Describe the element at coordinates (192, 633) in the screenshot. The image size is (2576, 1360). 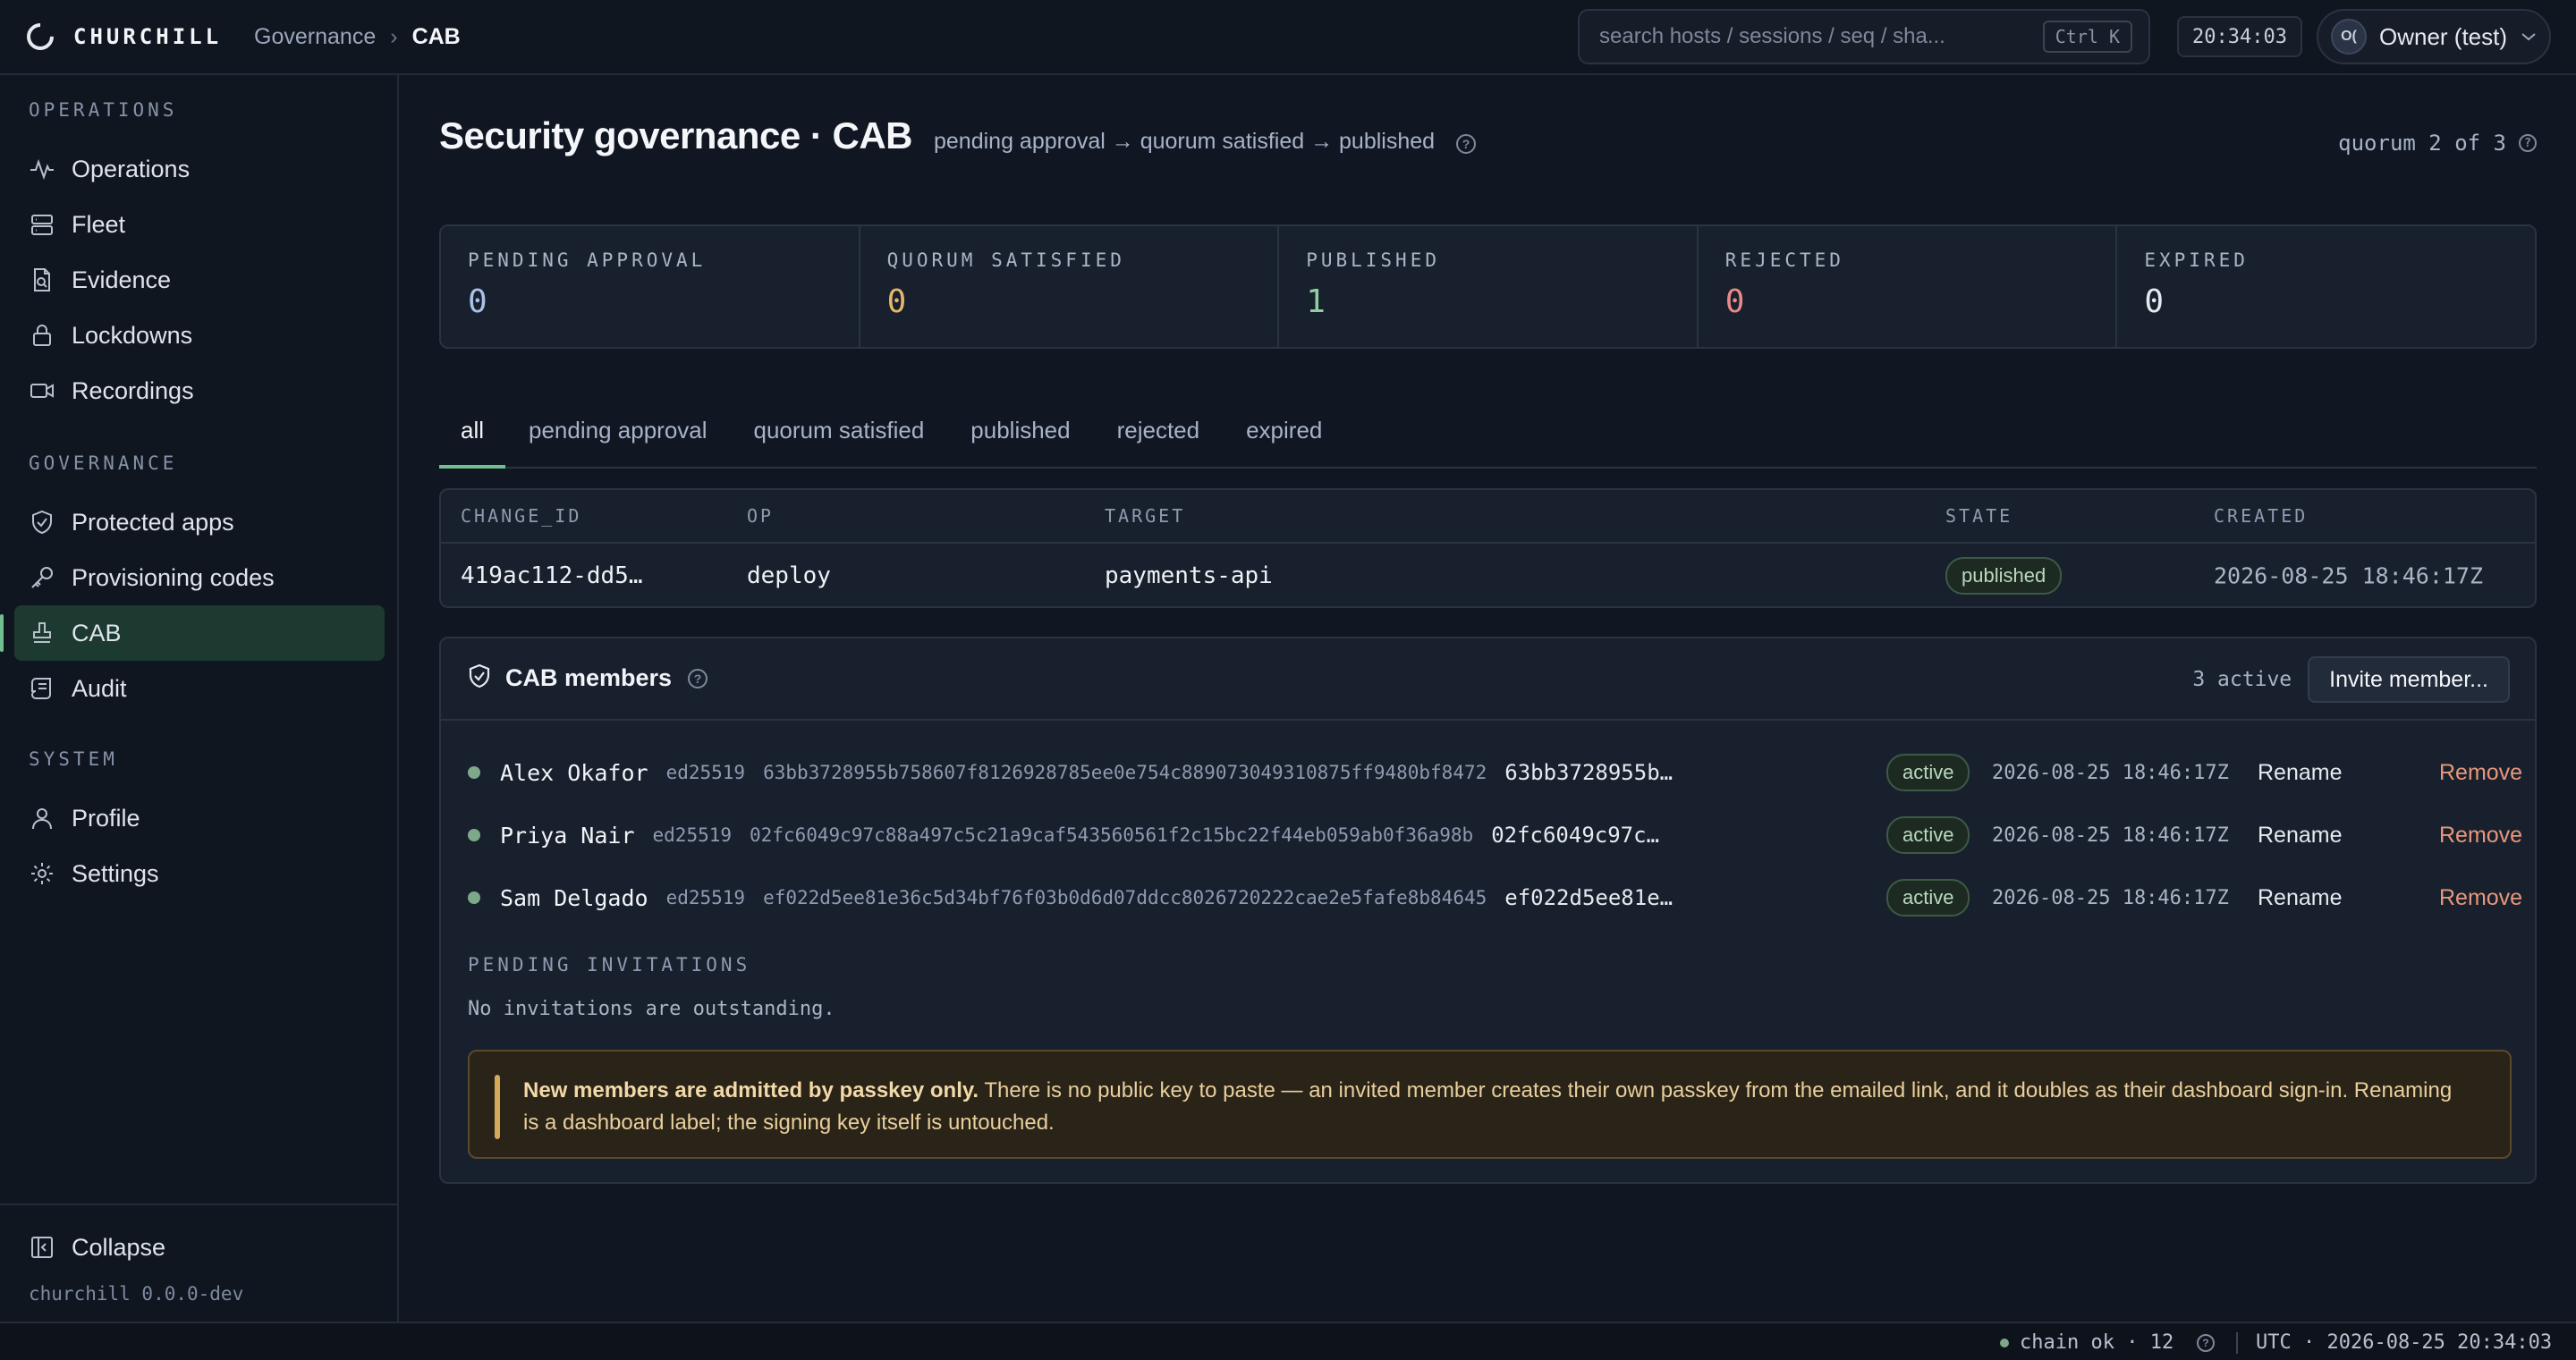
I see `sidebar-item-cab: CAB` at that location.